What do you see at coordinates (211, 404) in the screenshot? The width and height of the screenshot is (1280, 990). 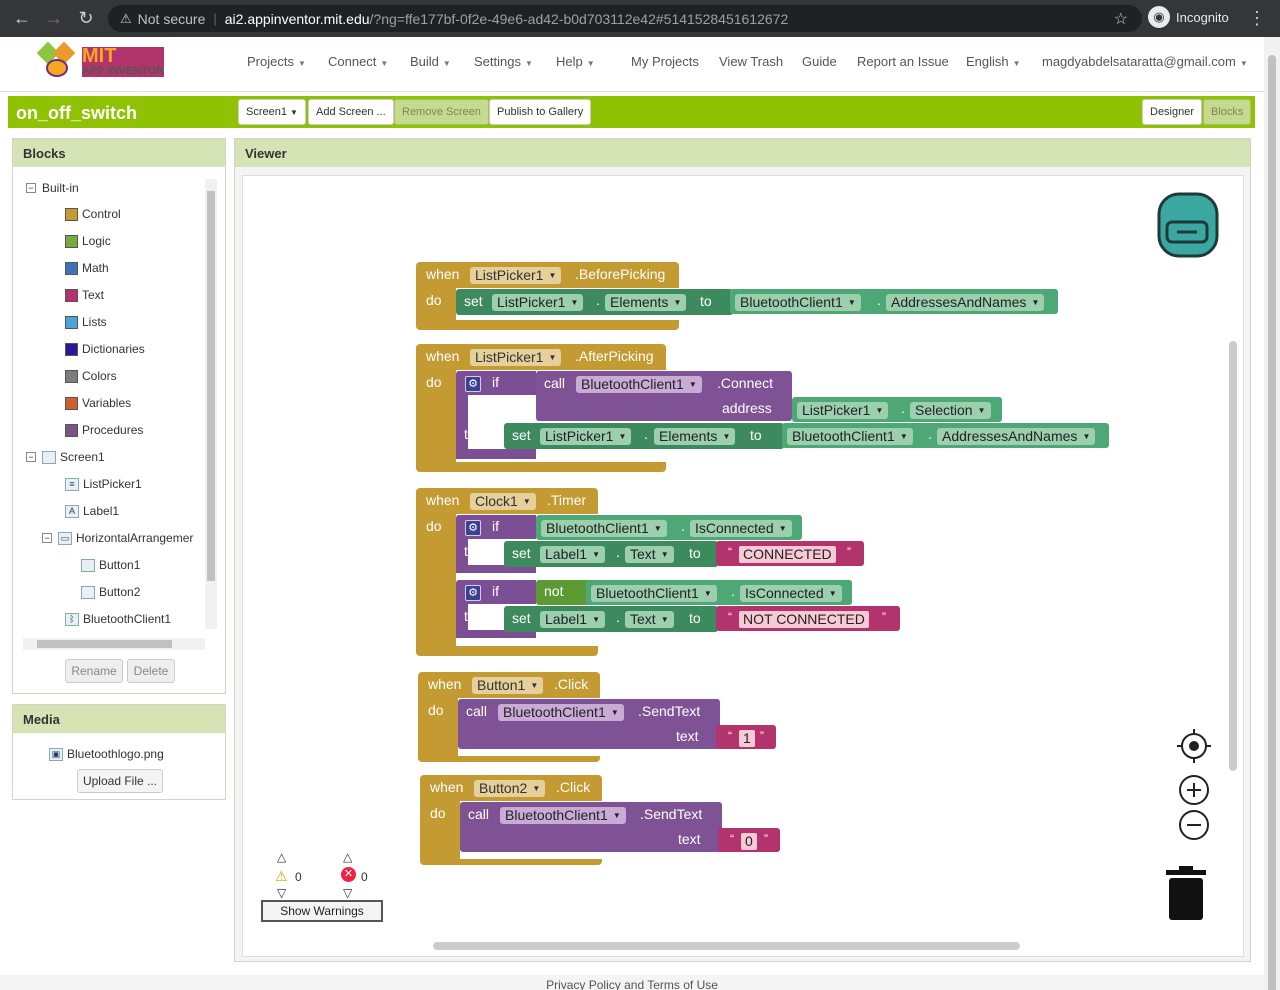 I see `tree-scrollbar` at bounding box center [211, 404].